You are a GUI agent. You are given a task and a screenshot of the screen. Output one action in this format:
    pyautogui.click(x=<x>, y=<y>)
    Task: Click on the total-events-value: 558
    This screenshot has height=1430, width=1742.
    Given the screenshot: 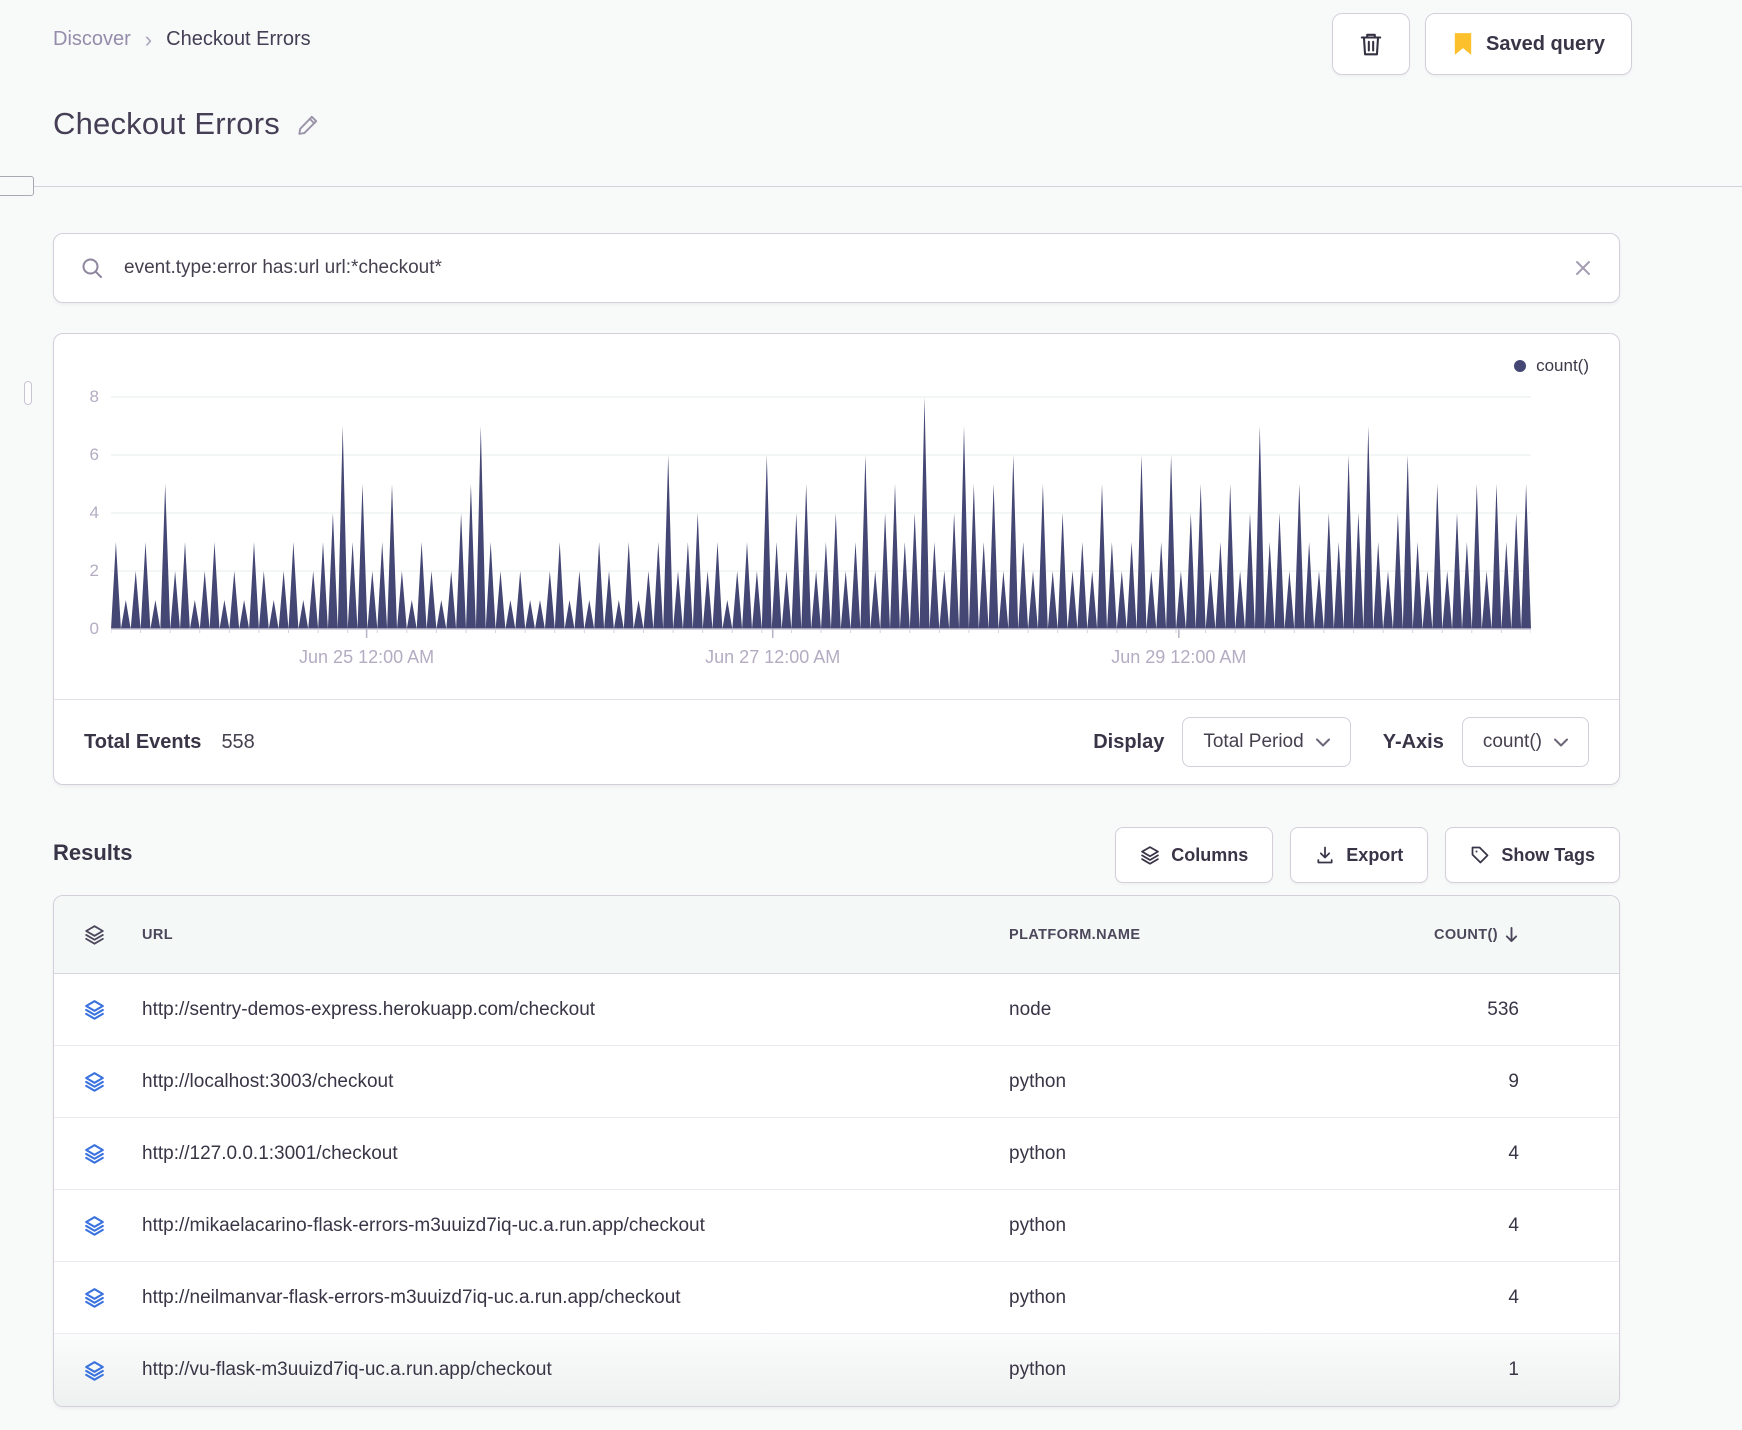 What is the action you would take?
    pyautogui.click(x=238, y=741)
    